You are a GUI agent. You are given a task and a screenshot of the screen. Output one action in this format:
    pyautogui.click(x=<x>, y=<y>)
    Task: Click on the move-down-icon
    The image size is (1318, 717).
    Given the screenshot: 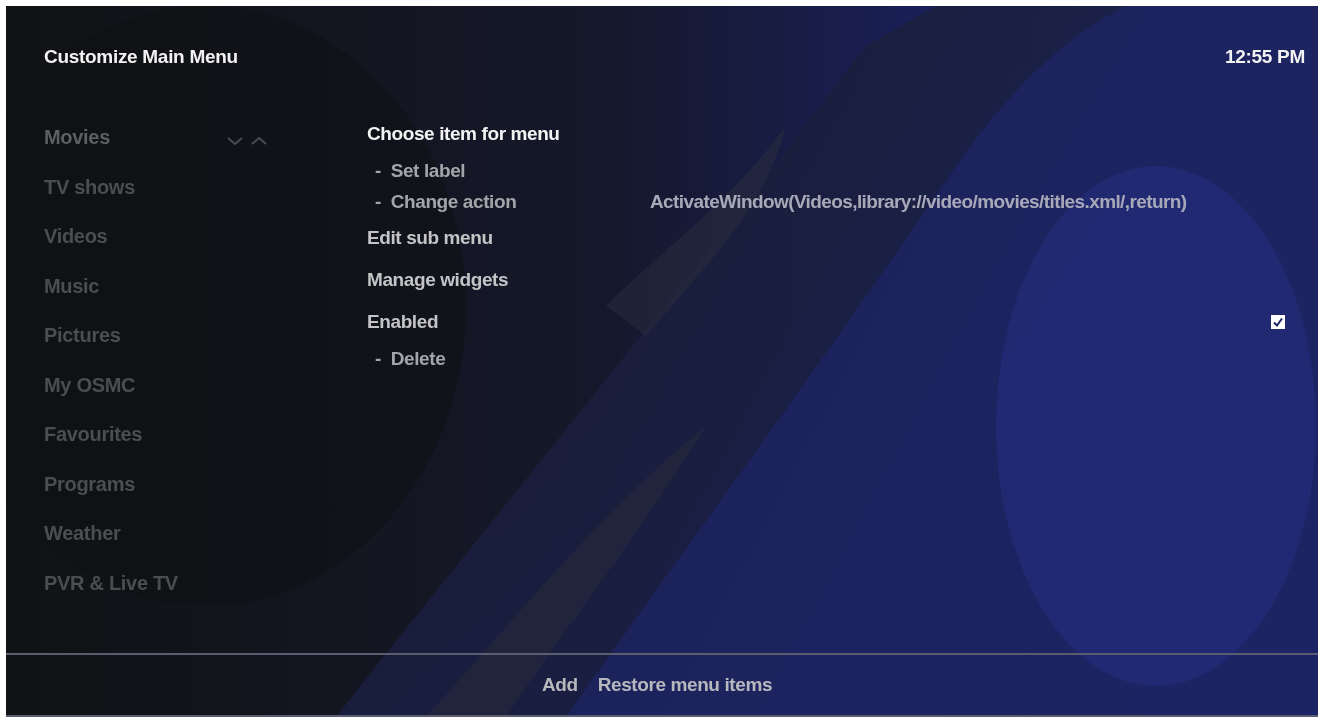 What is the action you would take?
    pyautogui.click(x=235, y=140)
    